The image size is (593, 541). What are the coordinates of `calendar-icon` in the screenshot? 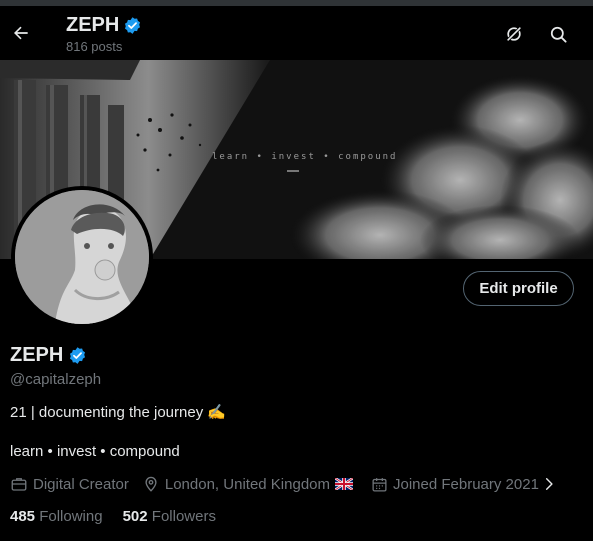 It's located at (379, 484).